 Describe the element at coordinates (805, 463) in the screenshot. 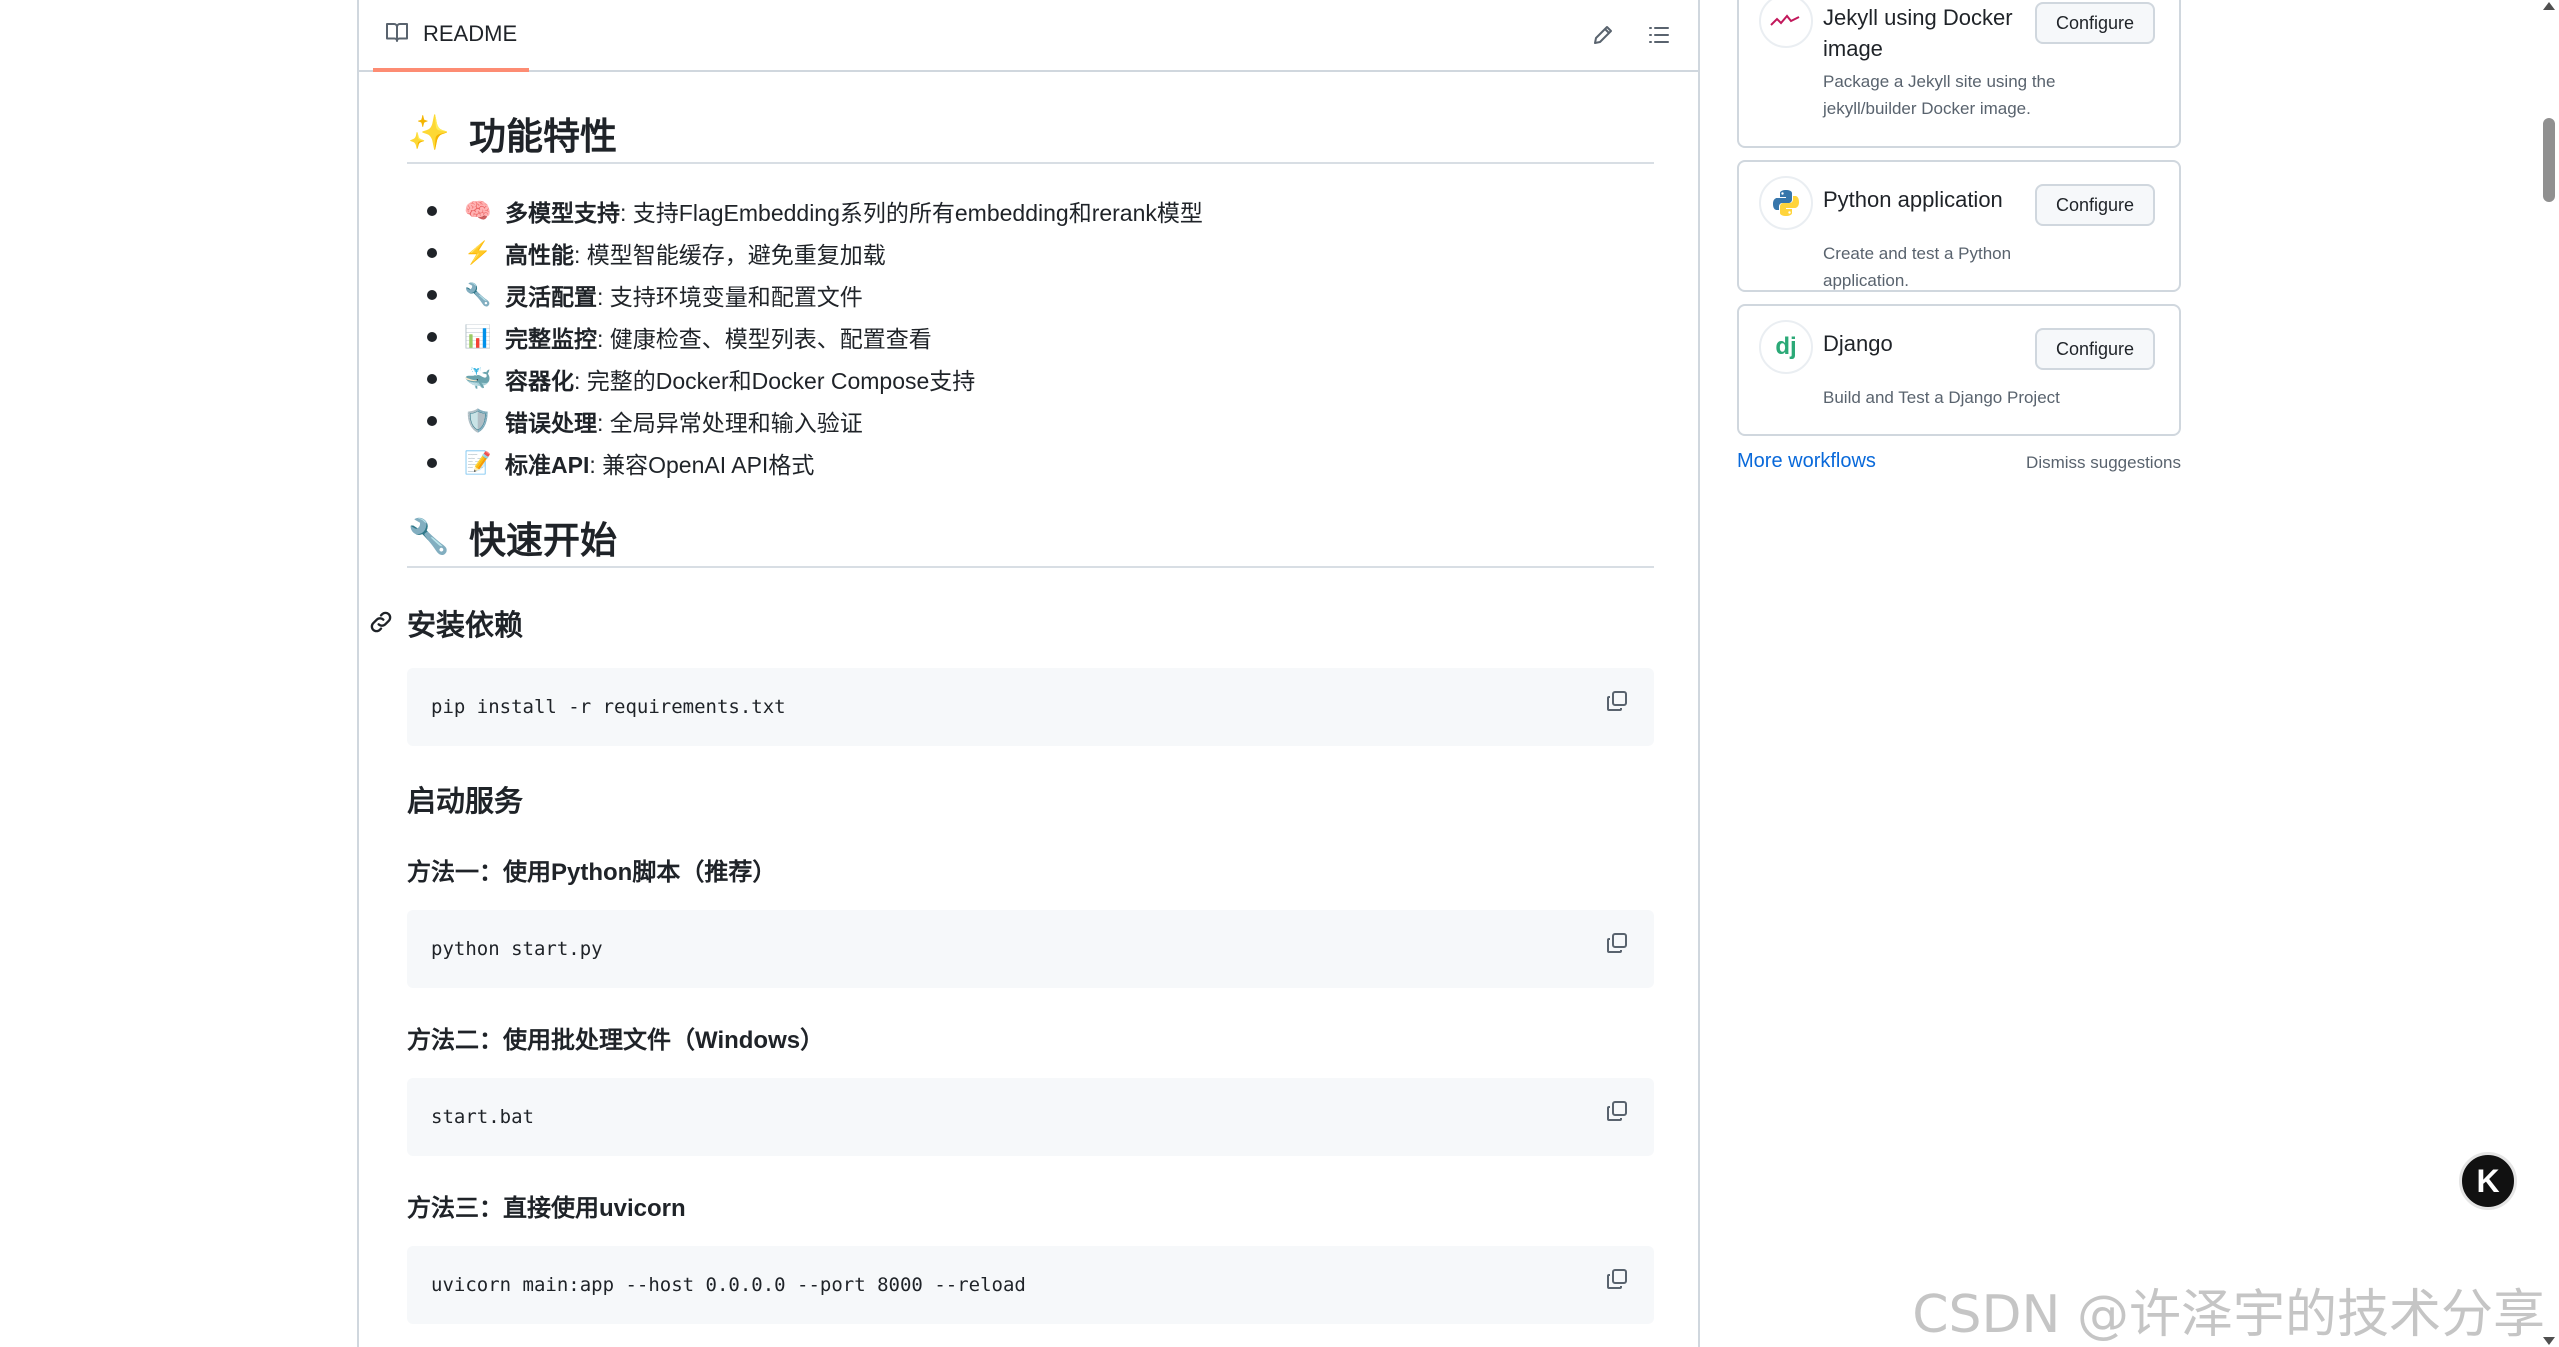

I see `list-item: 📝 标准API: 兼容OpenAI API格式` at that location.